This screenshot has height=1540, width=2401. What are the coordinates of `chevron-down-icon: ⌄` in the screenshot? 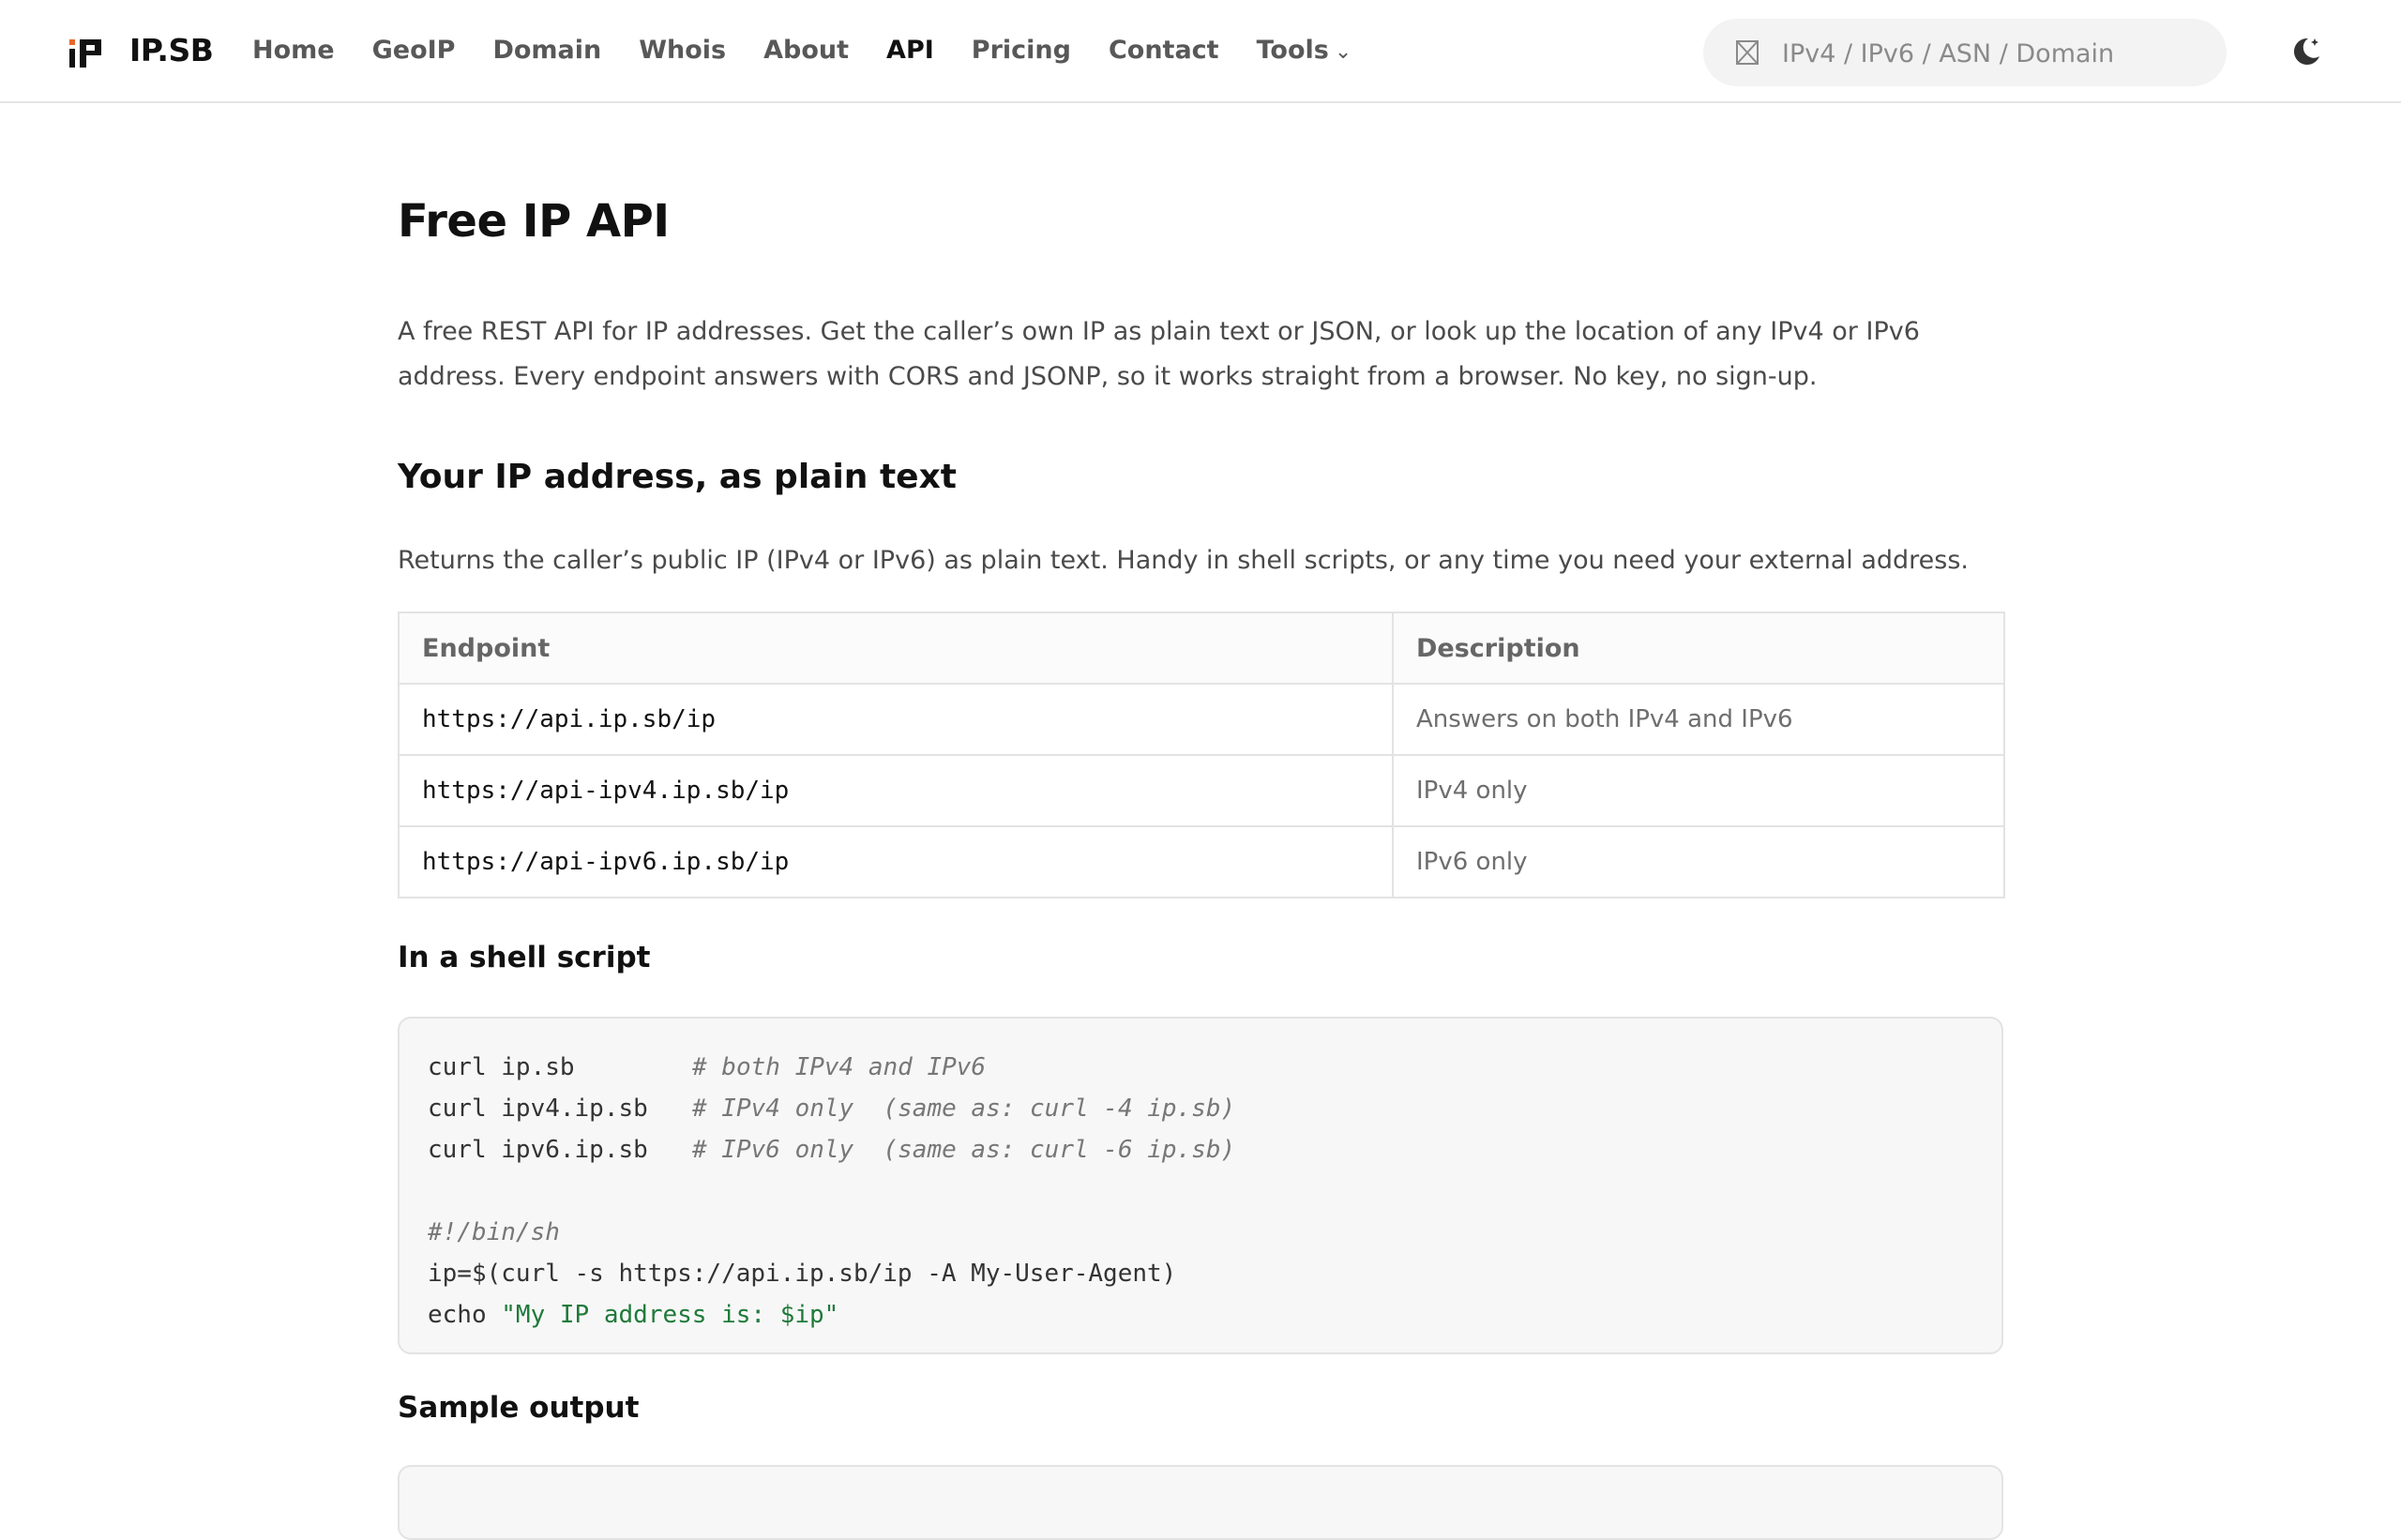 It's located at (1343, 52).